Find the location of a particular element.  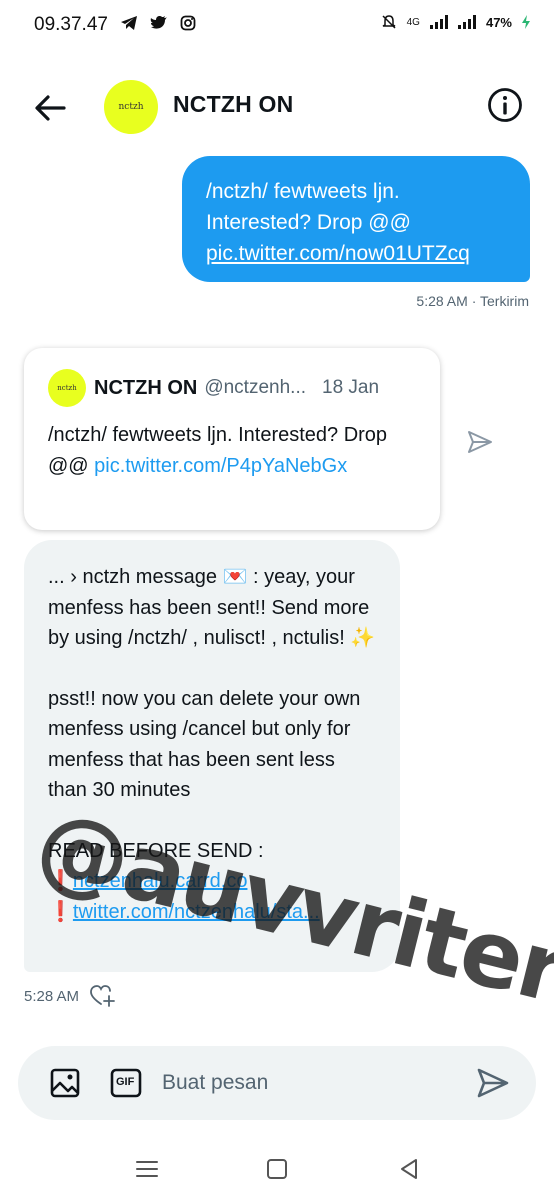

conversation-header: nctzh NCTZH ON is located at coordinates (277, 105).